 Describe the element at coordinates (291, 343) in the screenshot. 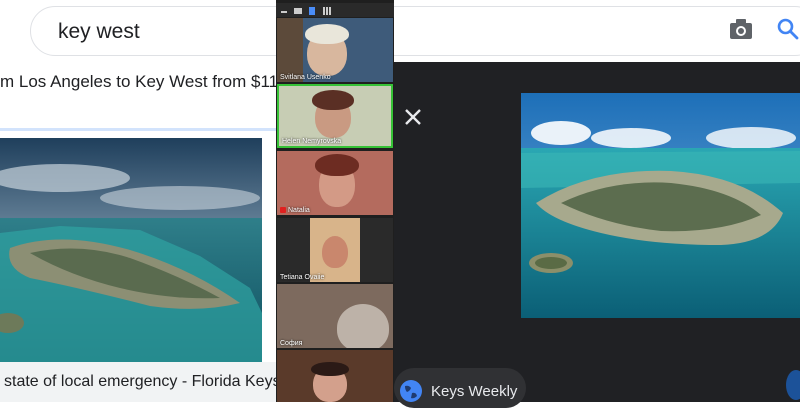

I see `participant-name: София` at that location.